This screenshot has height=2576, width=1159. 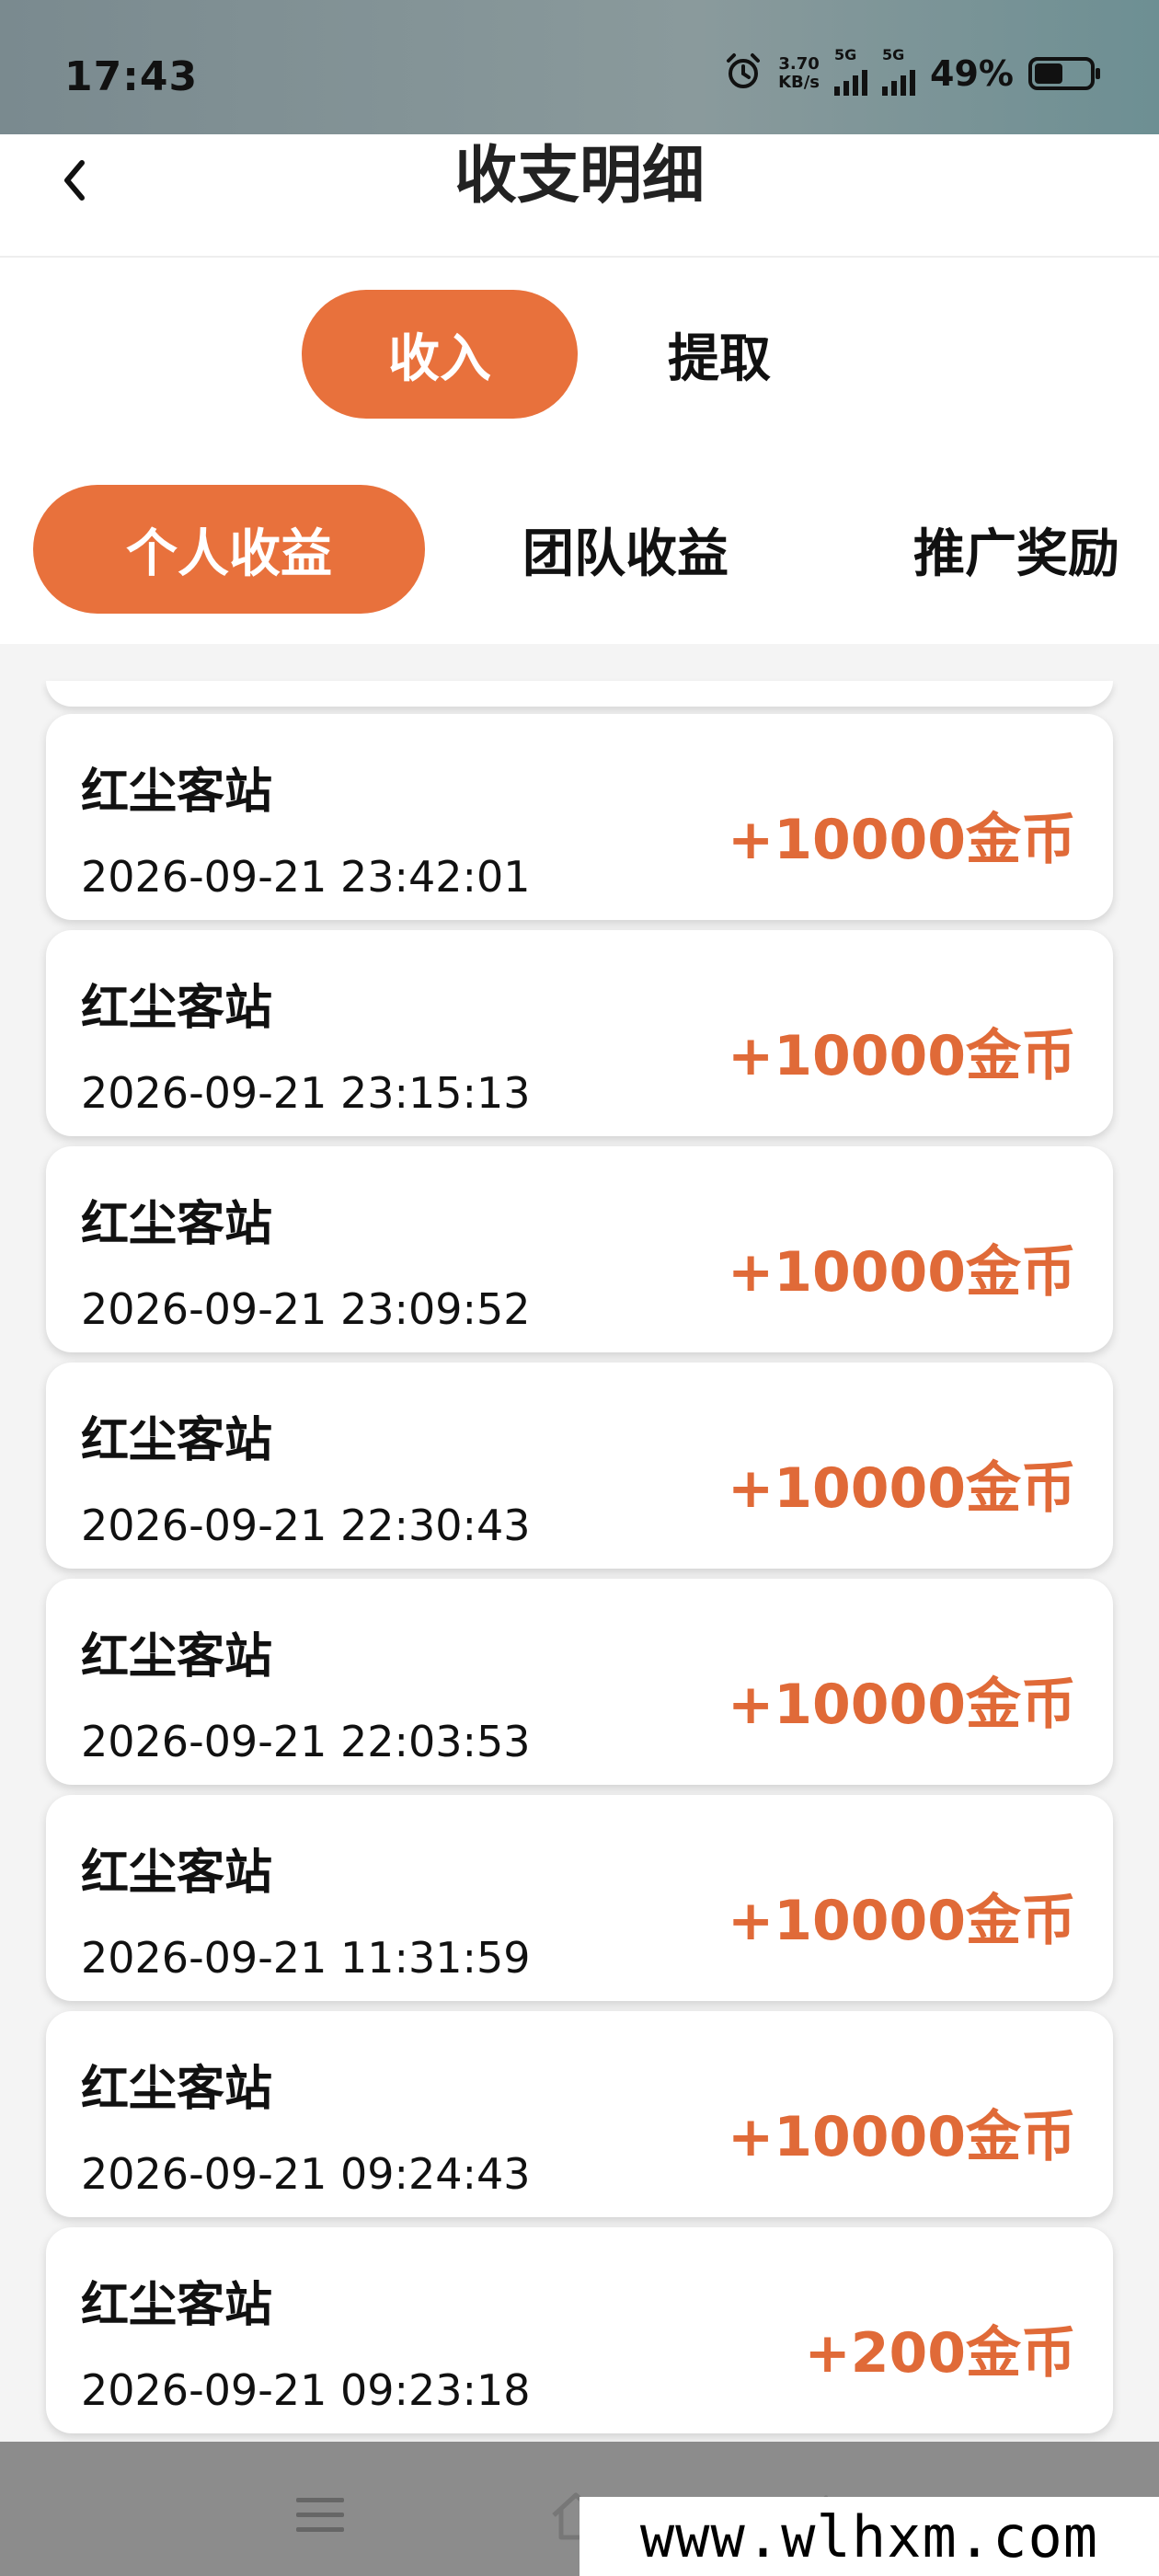 What do you see at coordinates (440, 354) in the screenshot?
I see `tab-income: 收入` at bounding box center [440, 354].